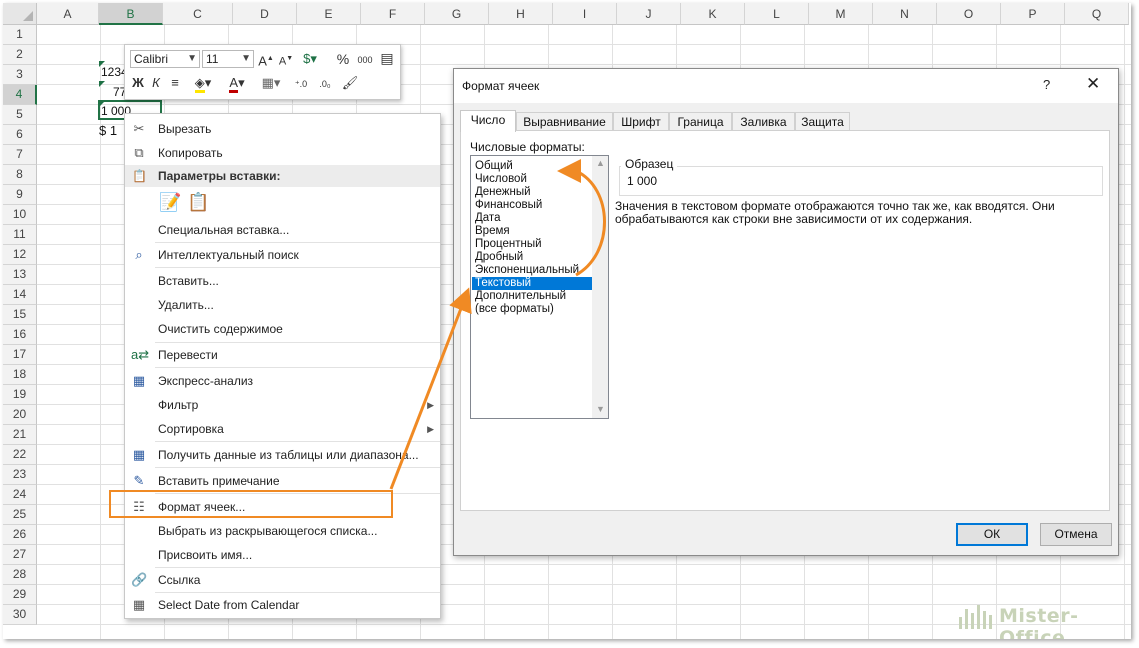  I want to click on list-item: Числовой, so click(501, 179).